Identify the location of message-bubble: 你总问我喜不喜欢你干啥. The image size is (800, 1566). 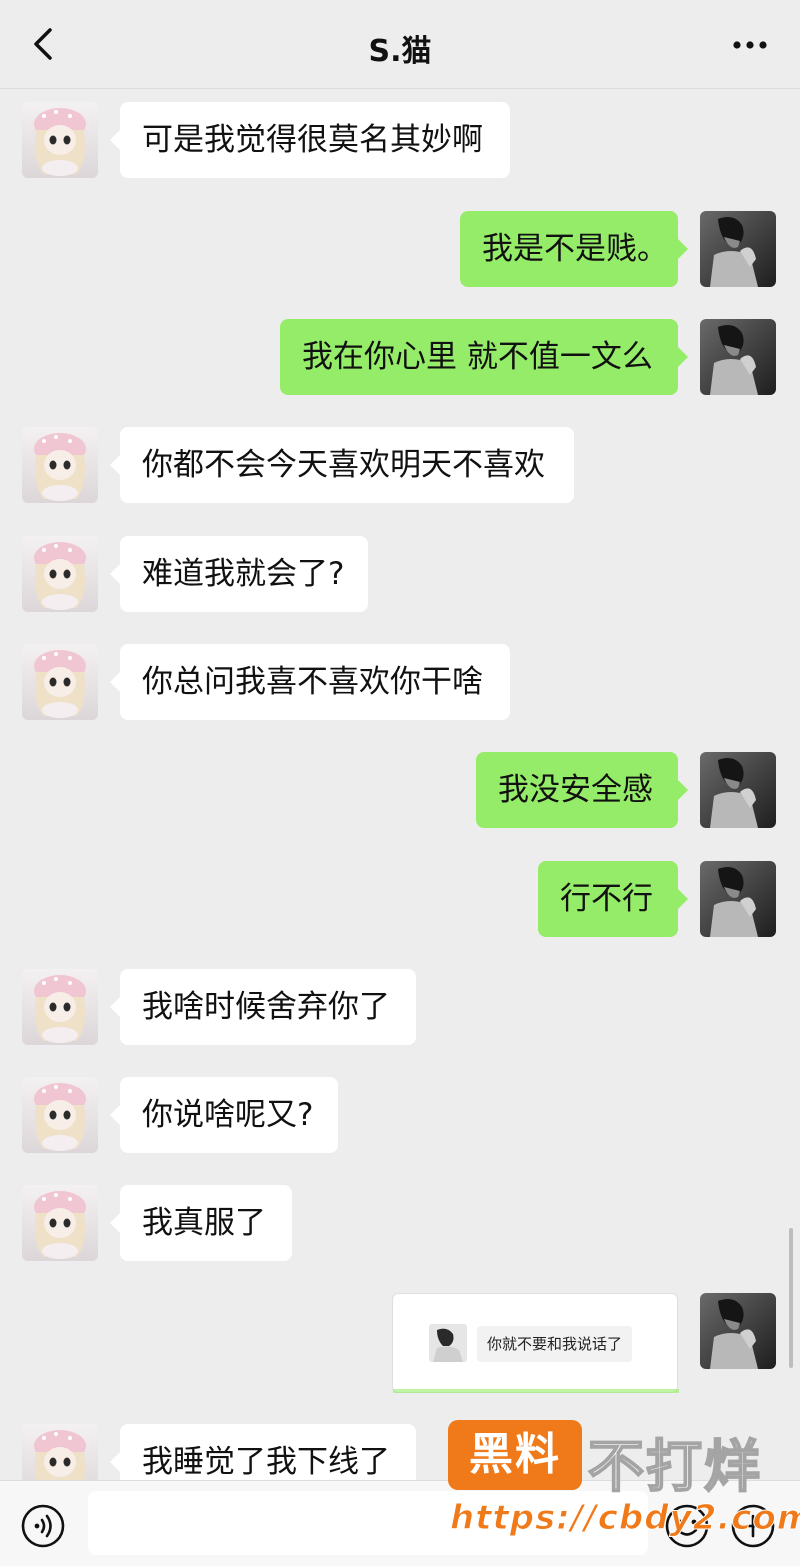
(310, 682).